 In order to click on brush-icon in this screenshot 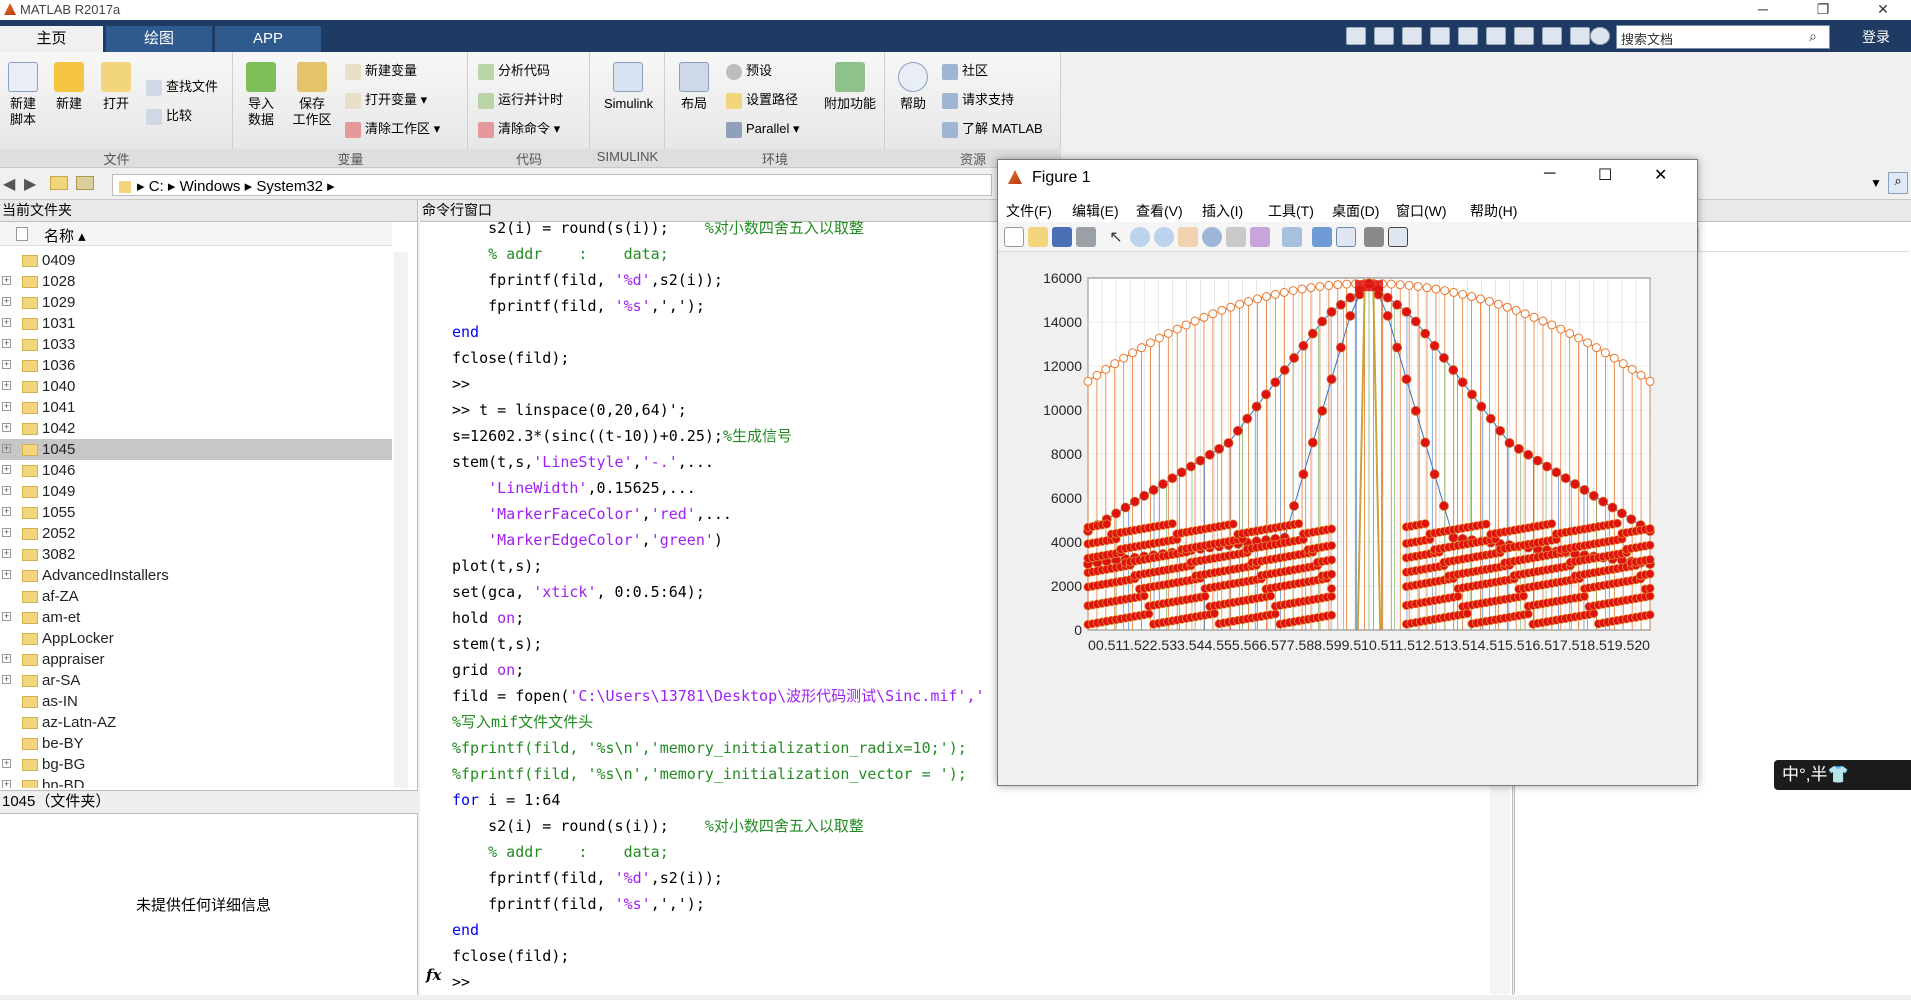, I will do `click(1260, 237)`.